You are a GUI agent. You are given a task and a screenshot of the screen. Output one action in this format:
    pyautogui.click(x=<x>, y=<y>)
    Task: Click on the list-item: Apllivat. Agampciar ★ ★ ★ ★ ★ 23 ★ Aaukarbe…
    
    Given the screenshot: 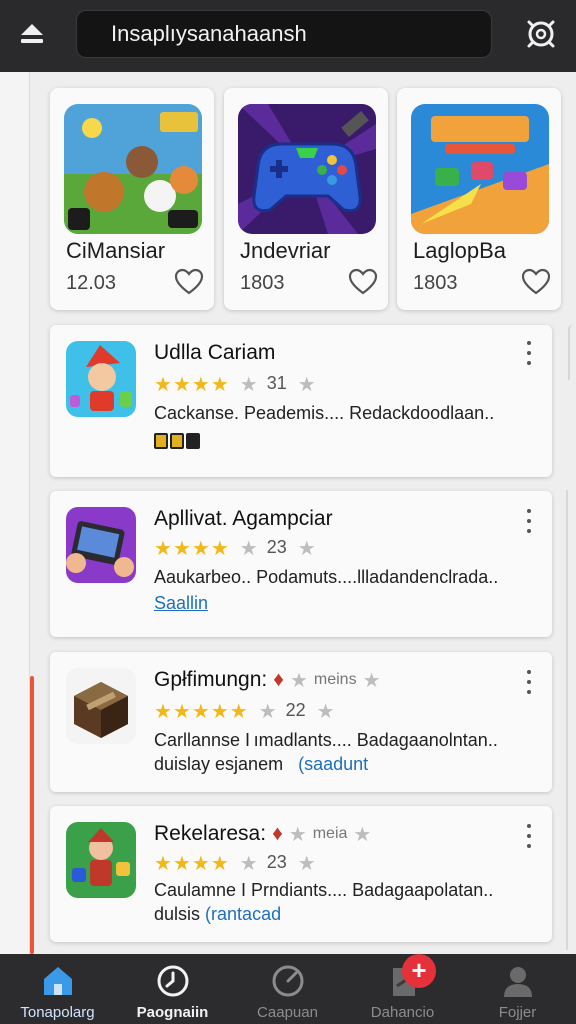 What is the action you would take?
    pyautogui.click(x=301, y=564)
    